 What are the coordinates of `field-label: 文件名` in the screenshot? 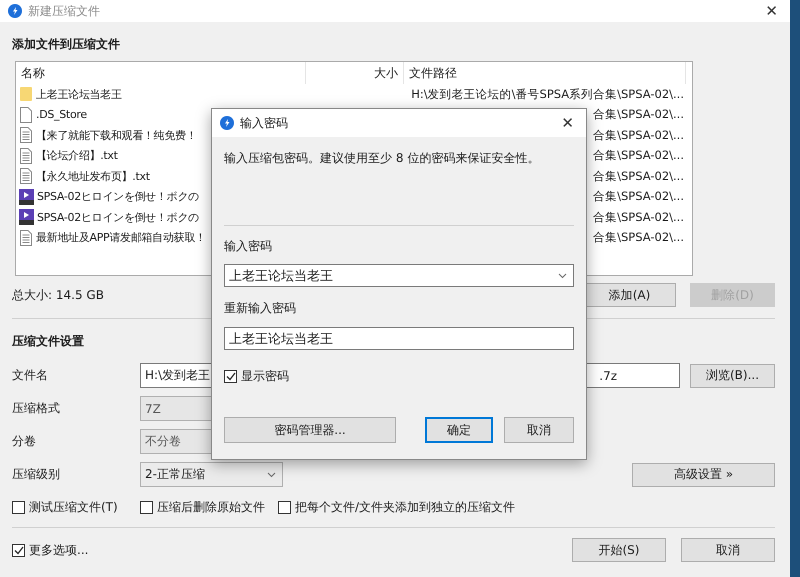 It's located at (30, 375).